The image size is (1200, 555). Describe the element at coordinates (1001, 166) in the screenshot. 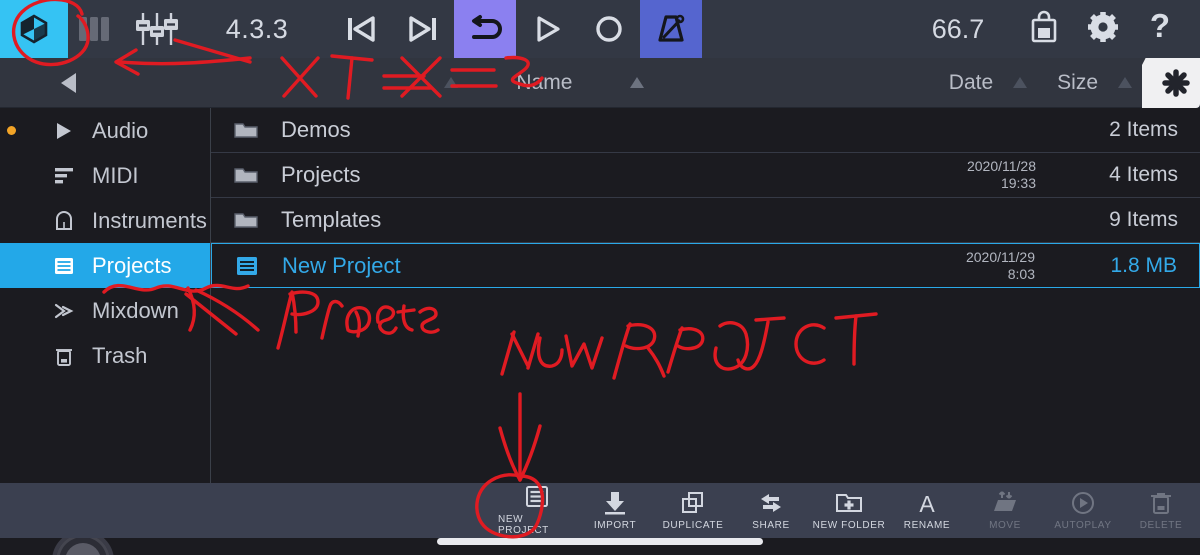

I see `file-date-day: 2020/11/28` at that location.